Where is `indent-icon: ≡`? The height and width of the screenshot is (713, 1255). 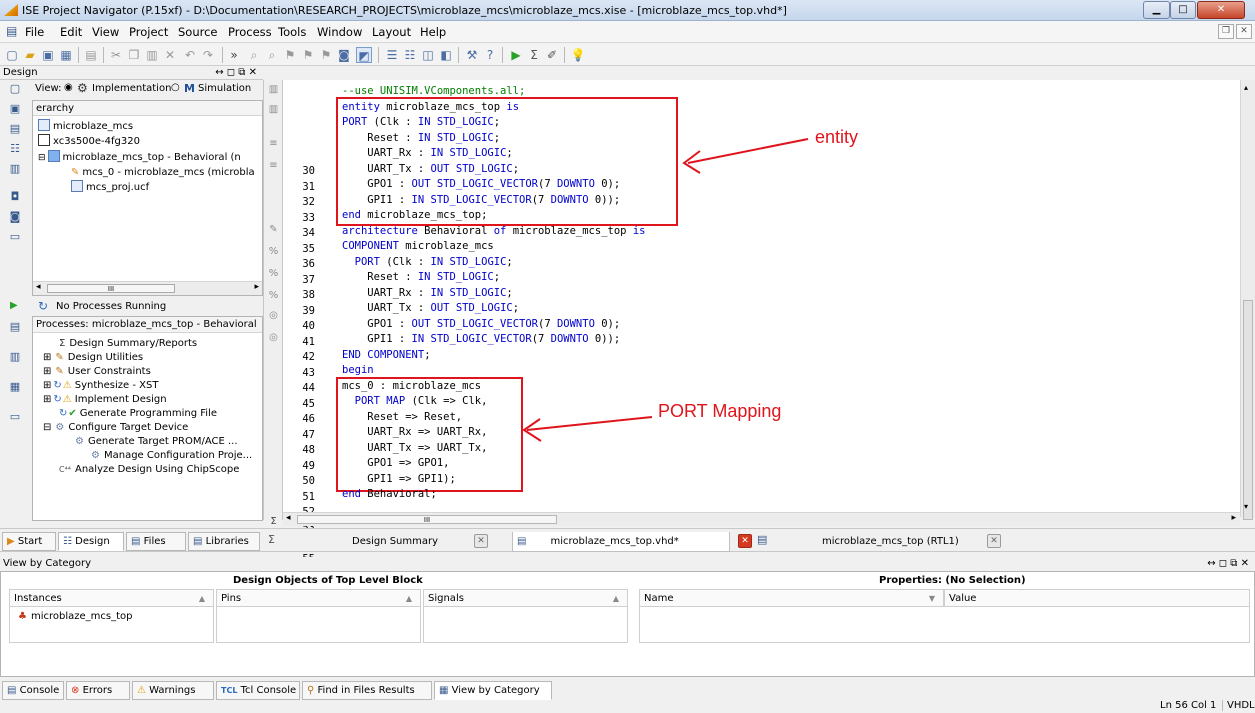
indent-icon: ≡ is located at coordinates (273, 144).